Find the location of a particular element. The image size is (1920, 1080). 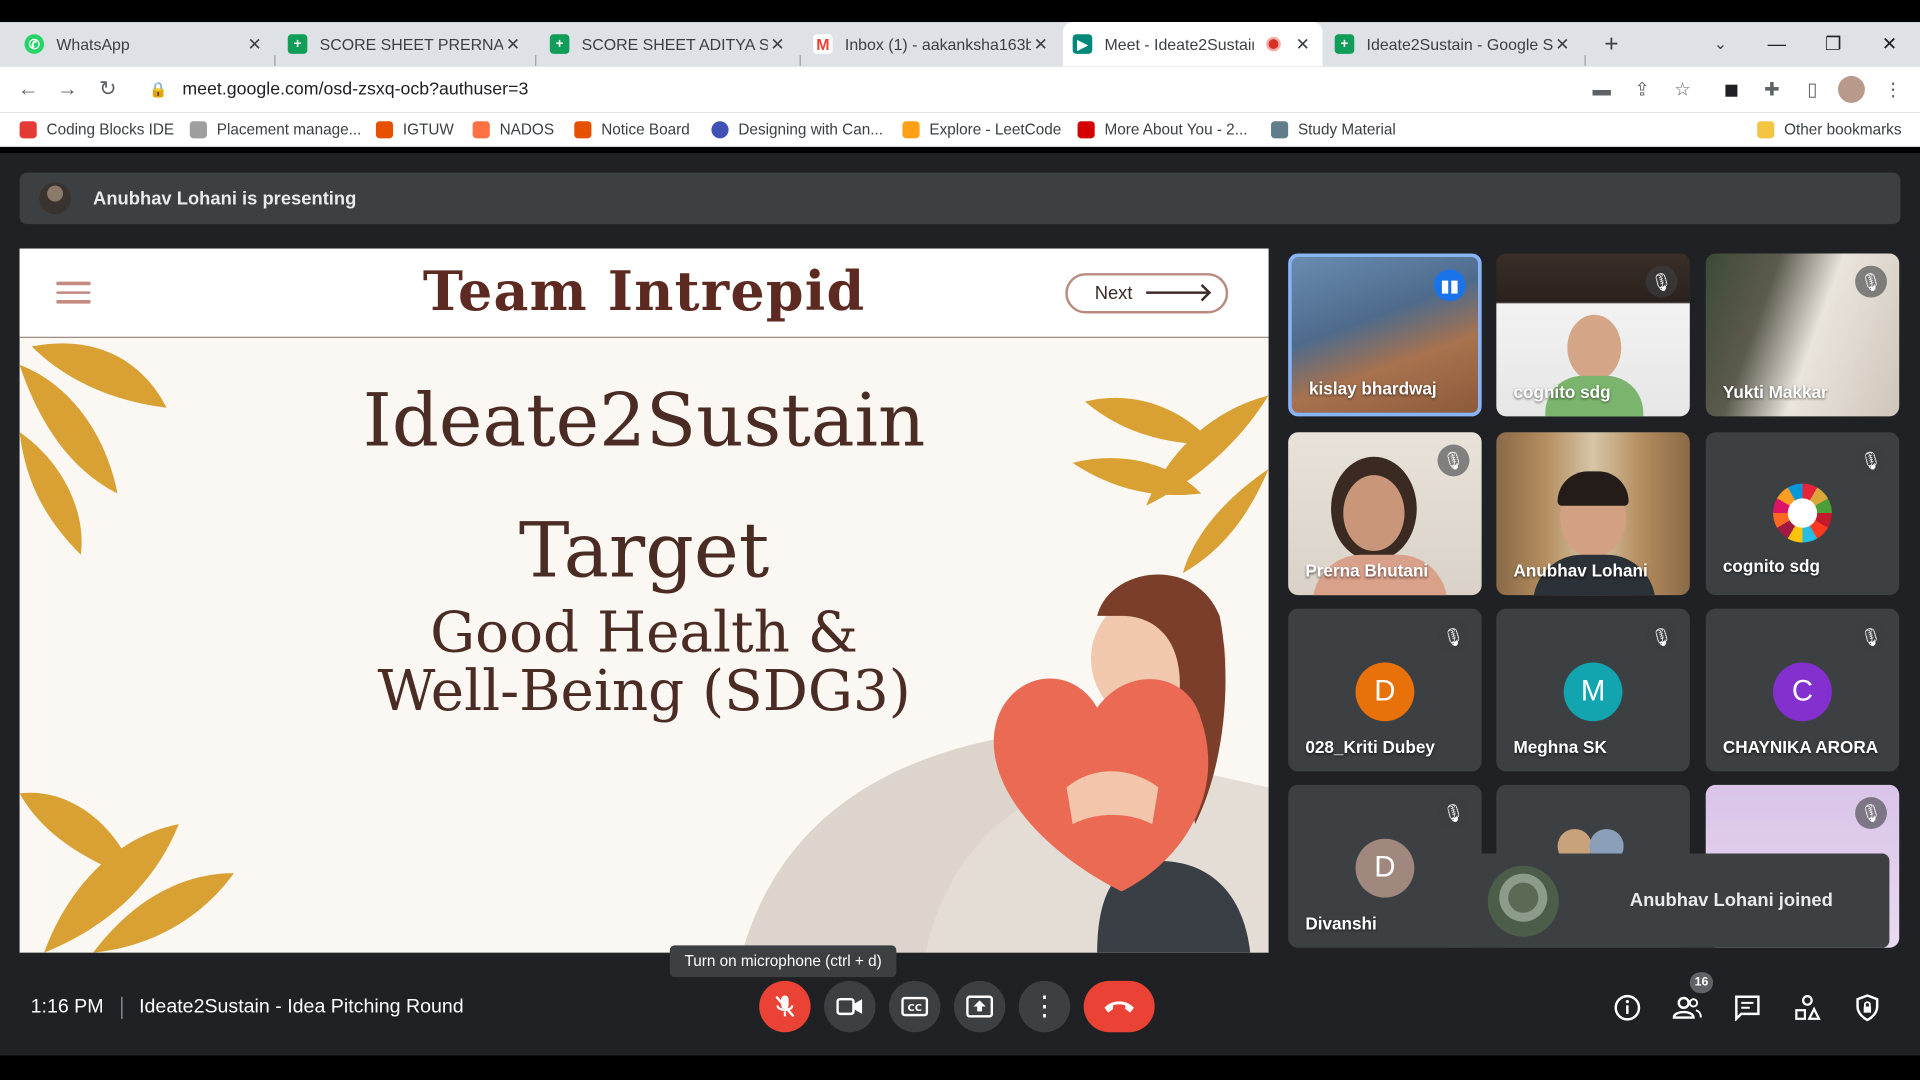

star-bookmark-icon: ☆ is located at coordinates (1682, 89).